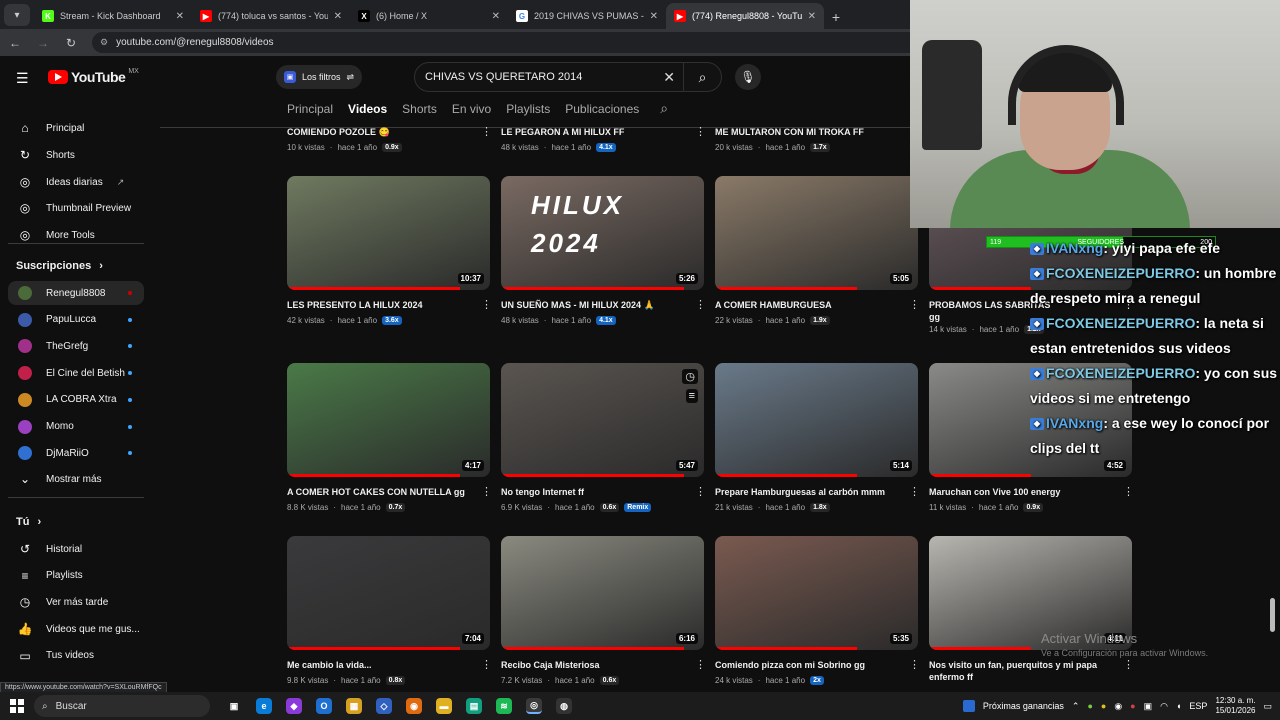  Describe the element at coordinates (76, 320) in the screenshot. I see `subscription-item: PapuLucca` at that location.